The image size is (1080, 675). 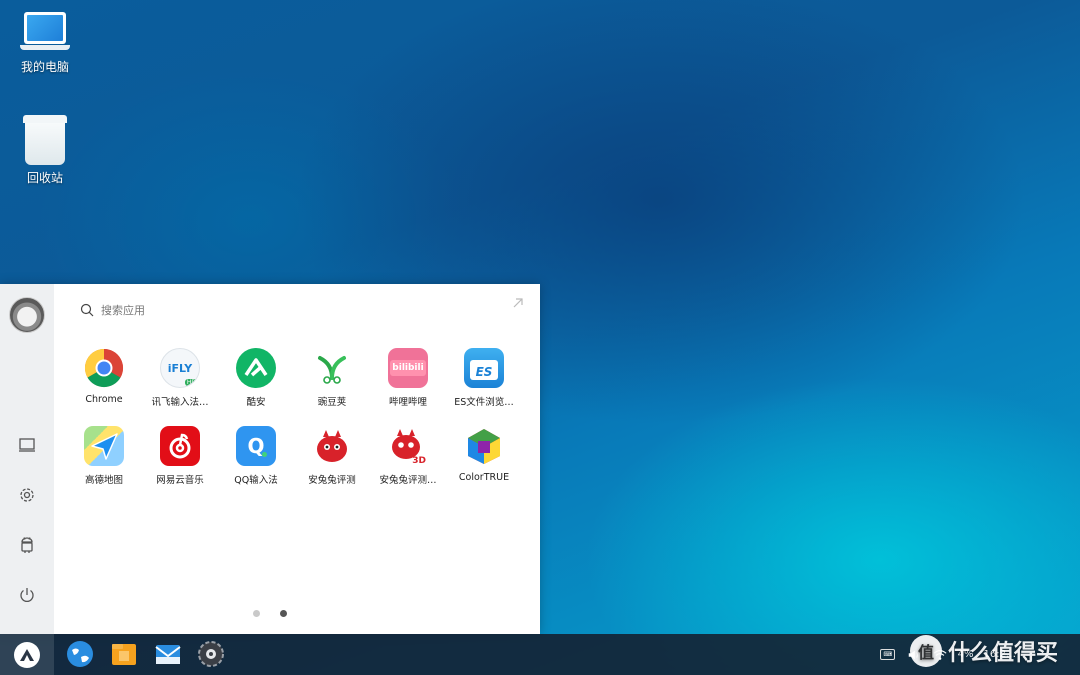 What do you see at coordinates (27, 495) in the screenshot?
I see `settings-icon` at bounding box center [27, 495].